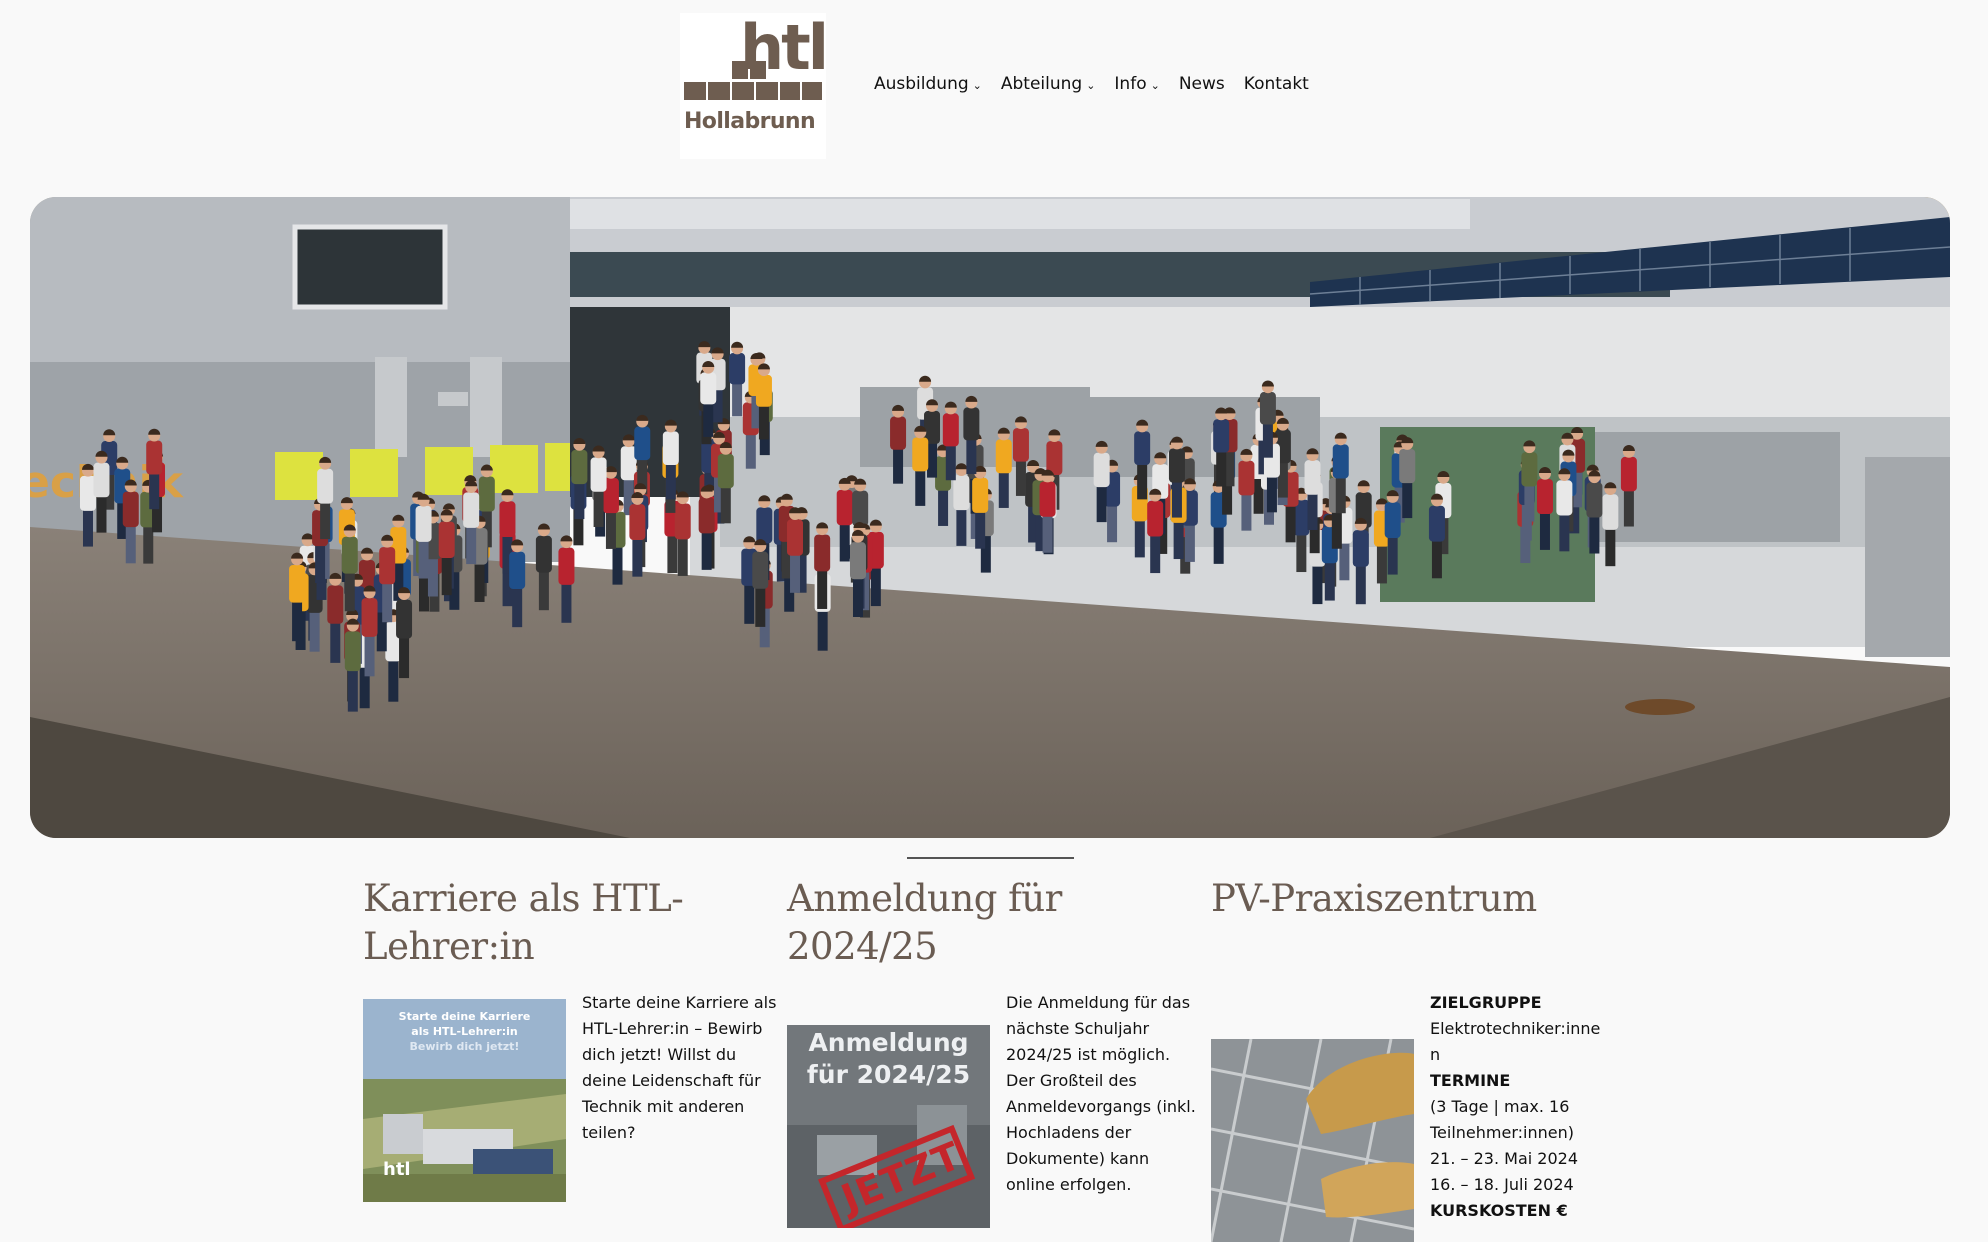 Image resolution: width=1988 pixels, height=1242 pixels. Describe the element at coordinates (754, 86) in the screenshot. I see `site-logo: htl Hollabrunn` at that location.